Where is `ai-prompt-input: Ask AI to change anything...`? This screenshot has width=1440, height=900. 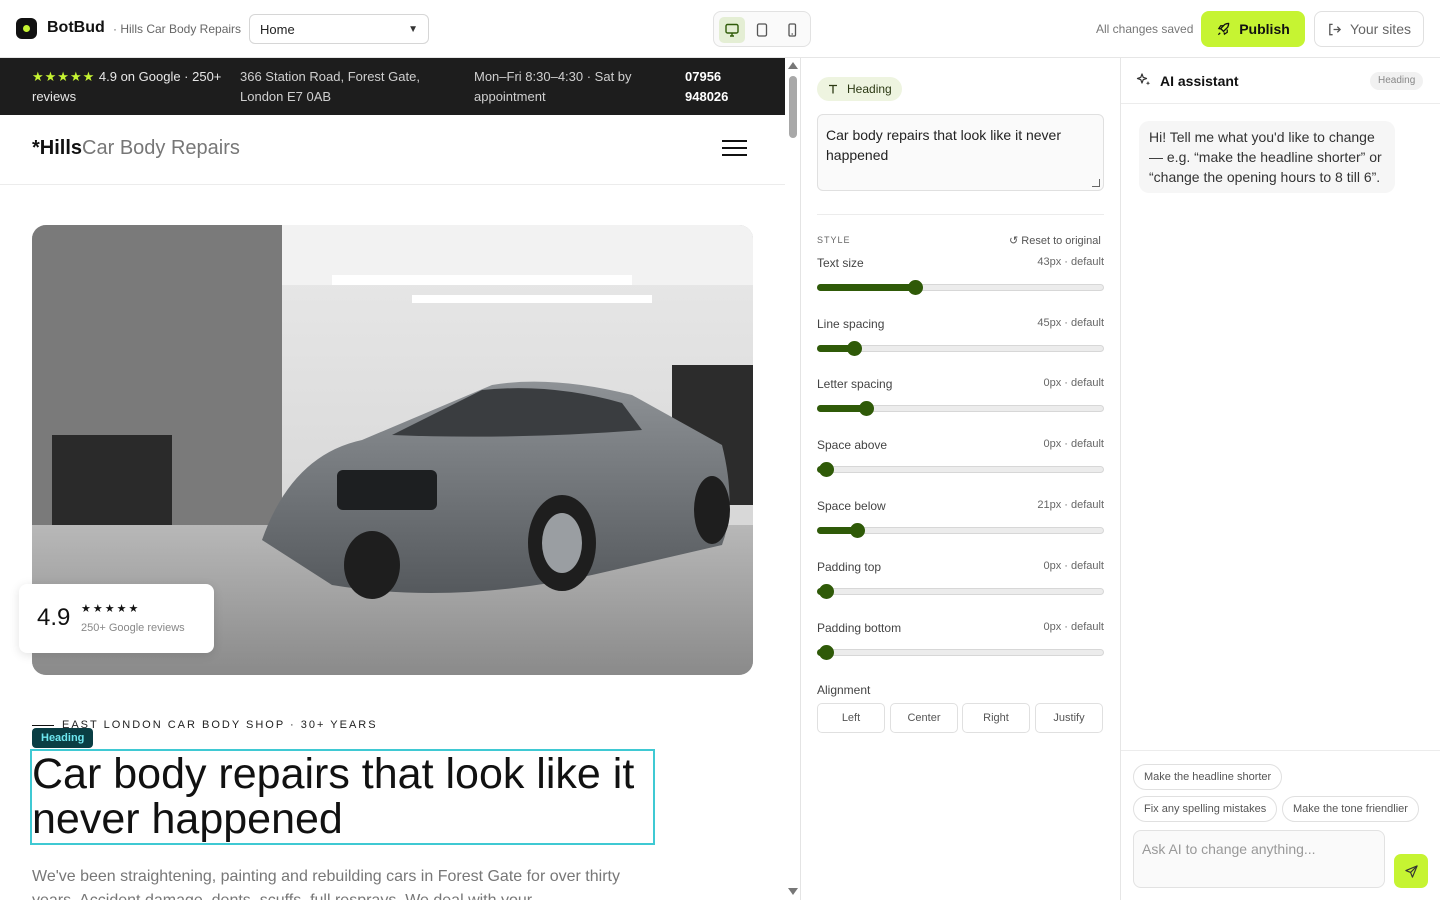 ai-prompt-input: Ask AI to change anything... is located at coordinates (1259, 859).